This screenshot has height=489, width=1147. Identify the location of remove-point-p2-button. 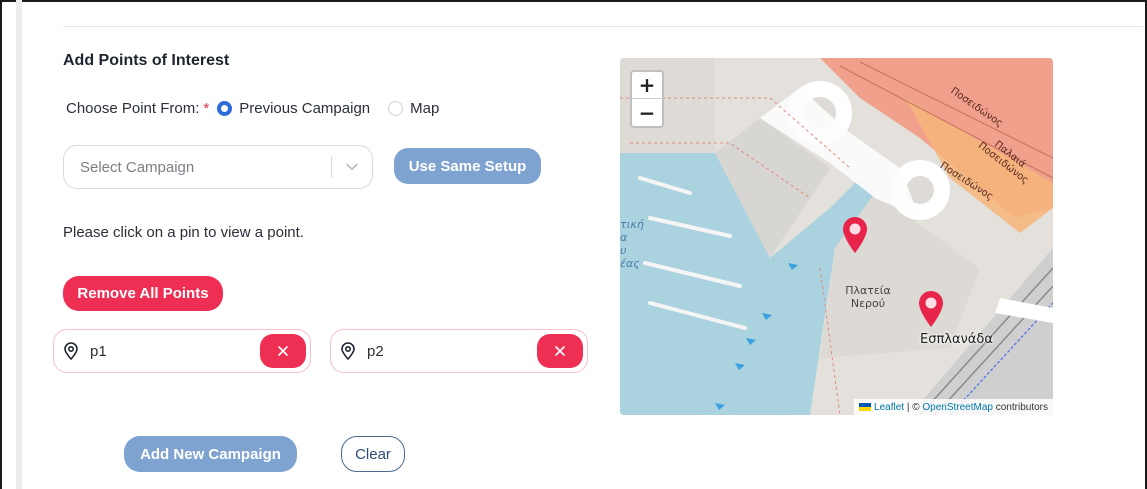
(560, 351).